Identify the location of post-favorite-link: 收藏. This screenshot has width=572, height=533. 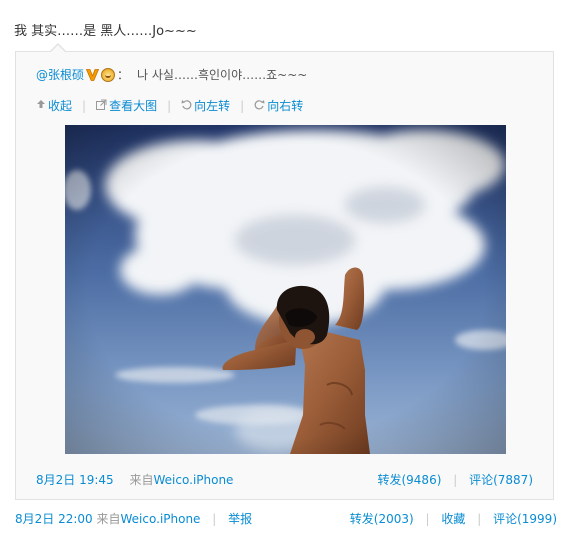
(453, 519).